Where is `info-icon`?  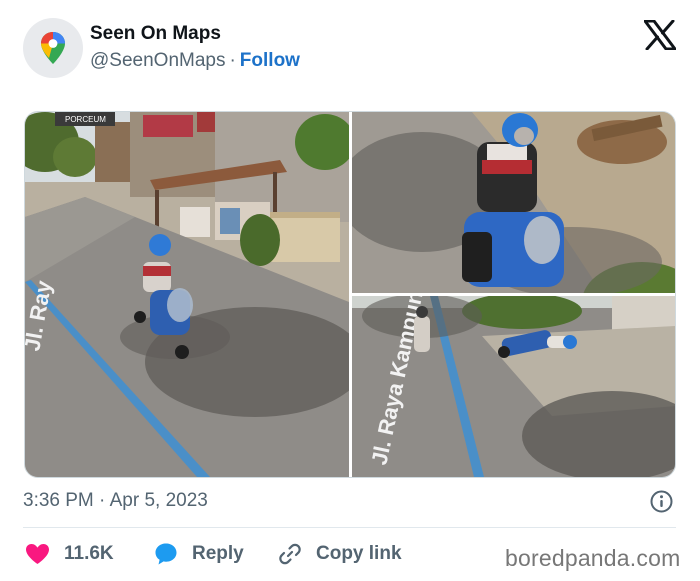
info-icon is located at coordinates (661, 501).